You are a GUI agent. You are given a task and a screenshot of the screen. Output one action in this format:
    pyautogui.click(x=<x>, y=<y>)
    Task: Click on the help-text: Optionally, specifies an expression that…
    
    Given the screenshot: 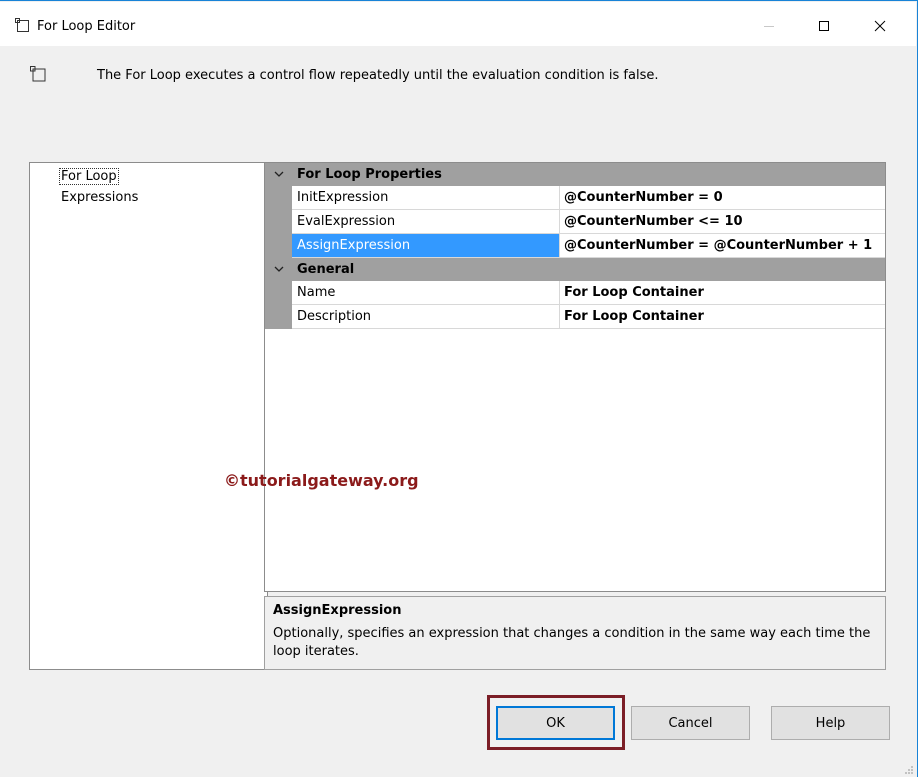 What is the action you would take?
    pyautogui.click(x=572, y=642)
    